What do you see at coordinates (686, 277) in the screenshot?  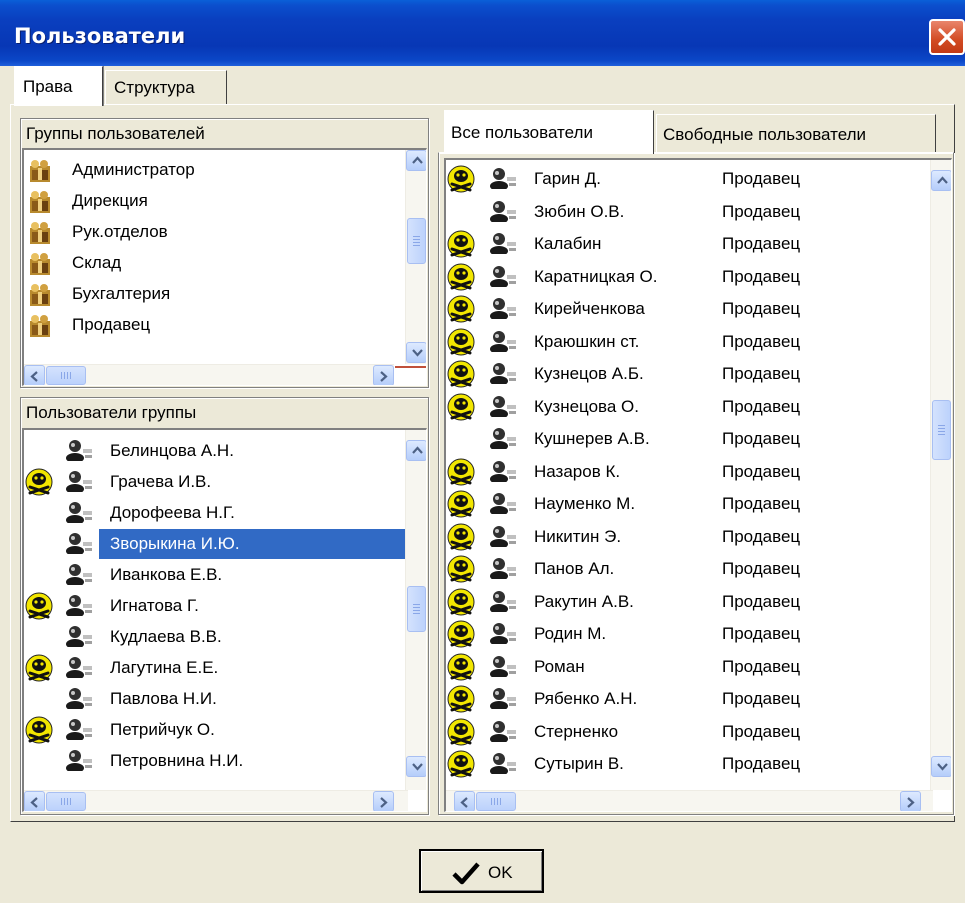 I see `table-row: Каратницкая О. Продавец` at bounding box center [686, 277].